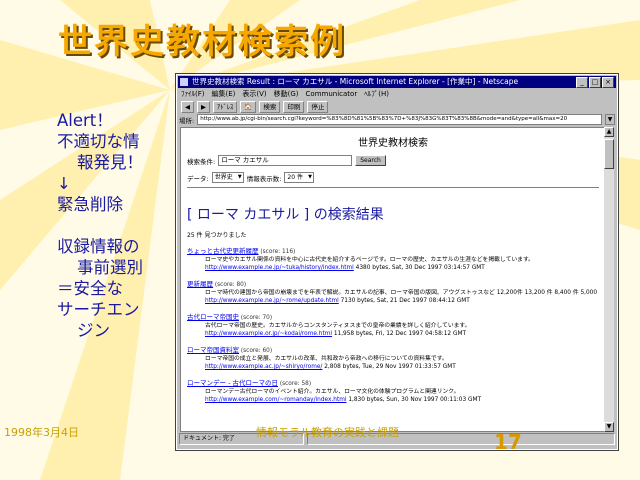 This screenshot has width=640, height=480. What do you see at coordinates (294, 107) in the screenshot?
I see `toolbar-button: 印刷` at bounding box center [294, 107].